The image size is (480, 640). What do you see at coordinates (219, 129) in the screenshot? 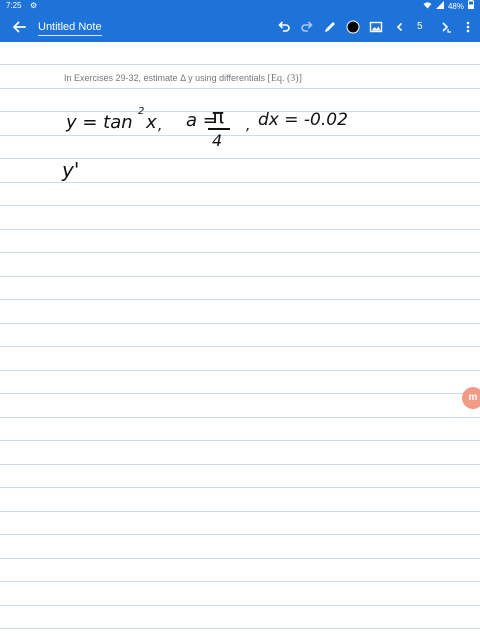
I see `handwriting-fraction-bar` at bounding box center [219, 129].